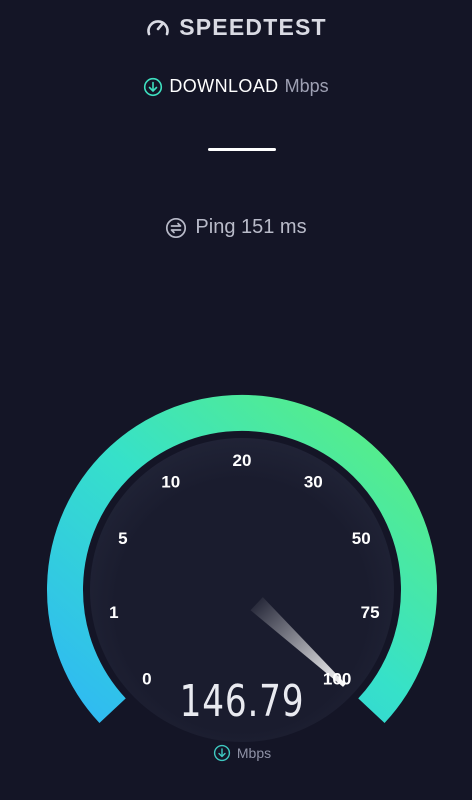 The height and width of the screenshot is (800, 472). I want to click on speed-unit-row: Mbps, so click(236, 753).